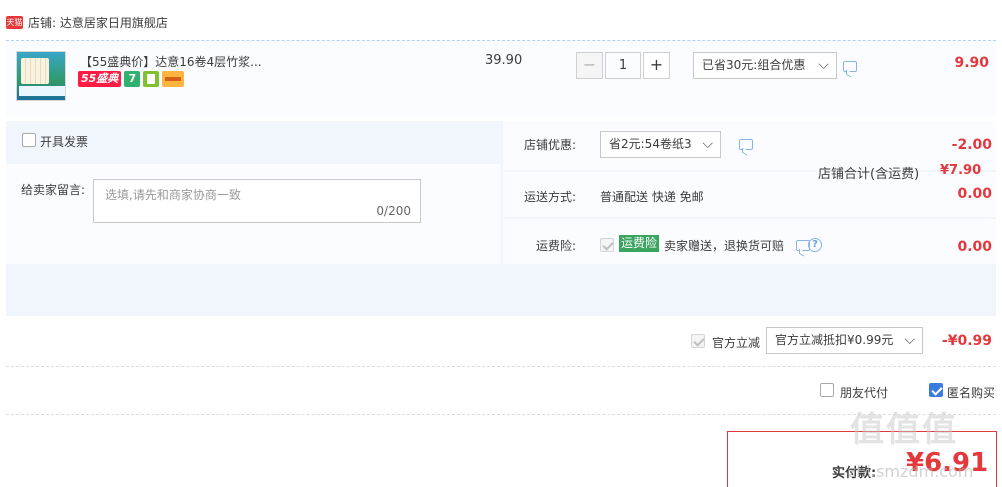  I want to click on insurance-checkbox, so click(607, 245).